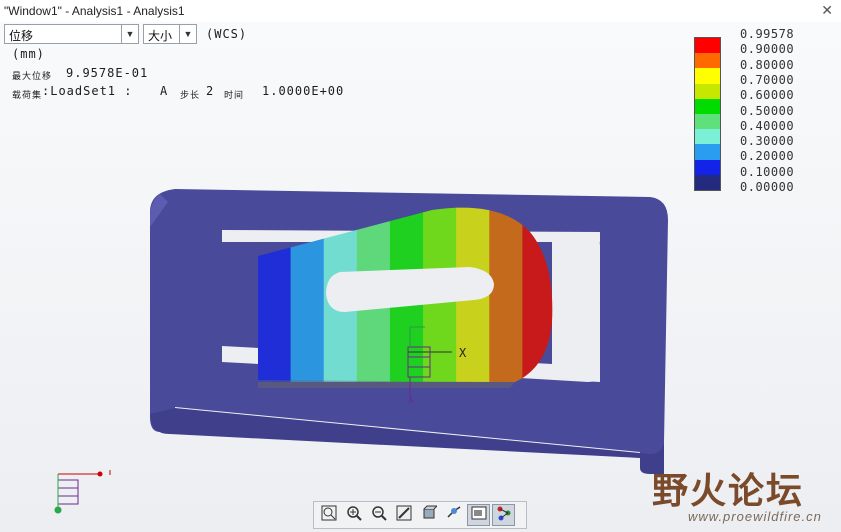  Describe the element at coordinates (32, 77) in the screenshot. I see `max-label: 最大位移` at that location.